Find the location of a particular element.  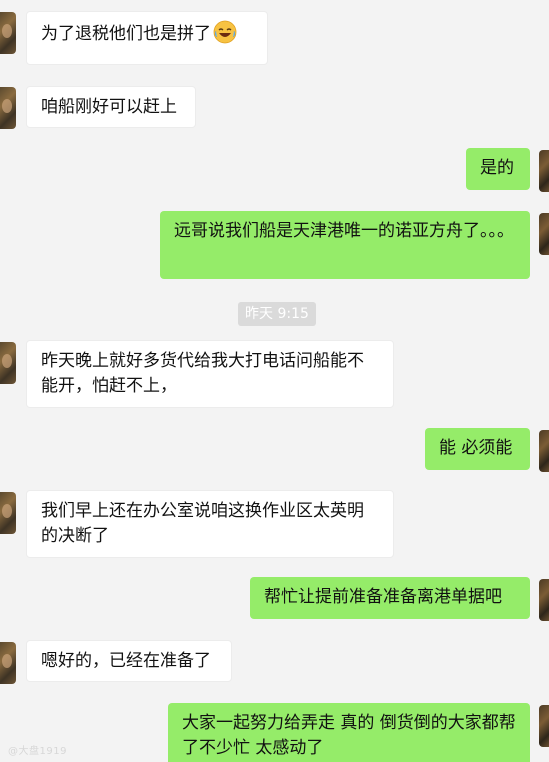

message-text: 大家一起努力给弄走 真的 倒货倒的大家都帮了不少忙 太感动了 is located at coordinates (349, 735).